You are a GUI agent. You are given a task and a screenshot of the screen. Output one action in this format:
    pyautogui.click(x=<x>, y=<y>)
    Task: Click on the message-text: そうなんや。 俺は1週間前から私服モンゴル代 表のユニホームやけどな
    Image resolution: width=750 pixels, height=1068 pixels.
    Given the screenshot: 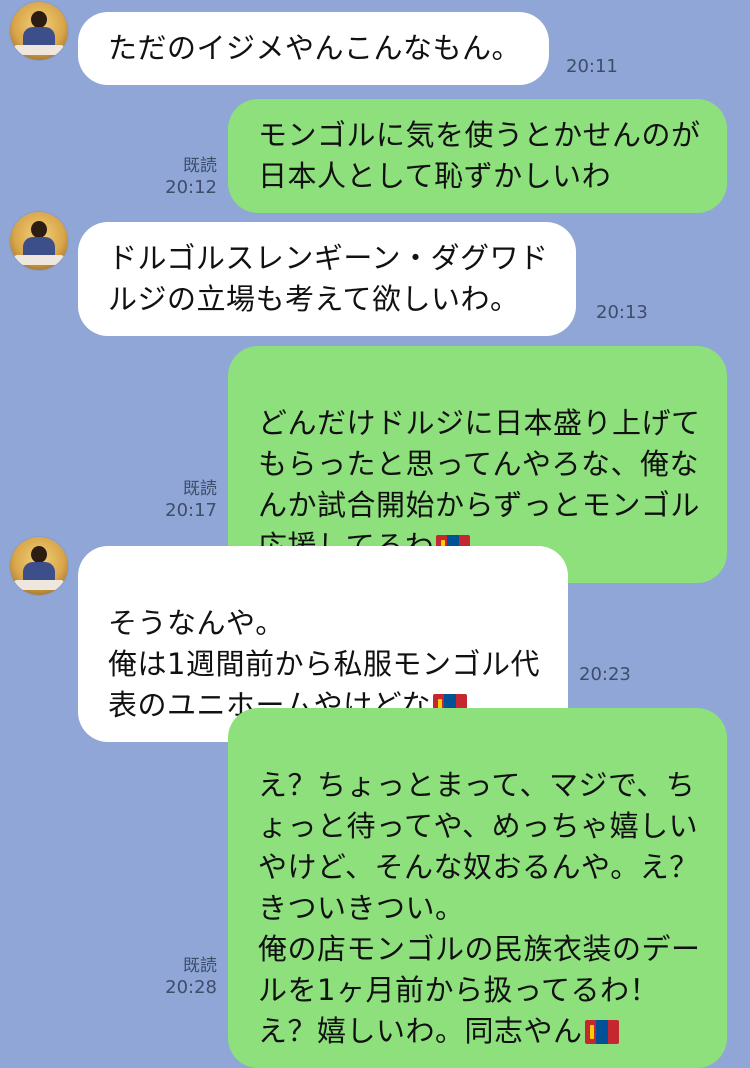 What is the action you would take?
    pyautogui.click(x=324, y=664)
    